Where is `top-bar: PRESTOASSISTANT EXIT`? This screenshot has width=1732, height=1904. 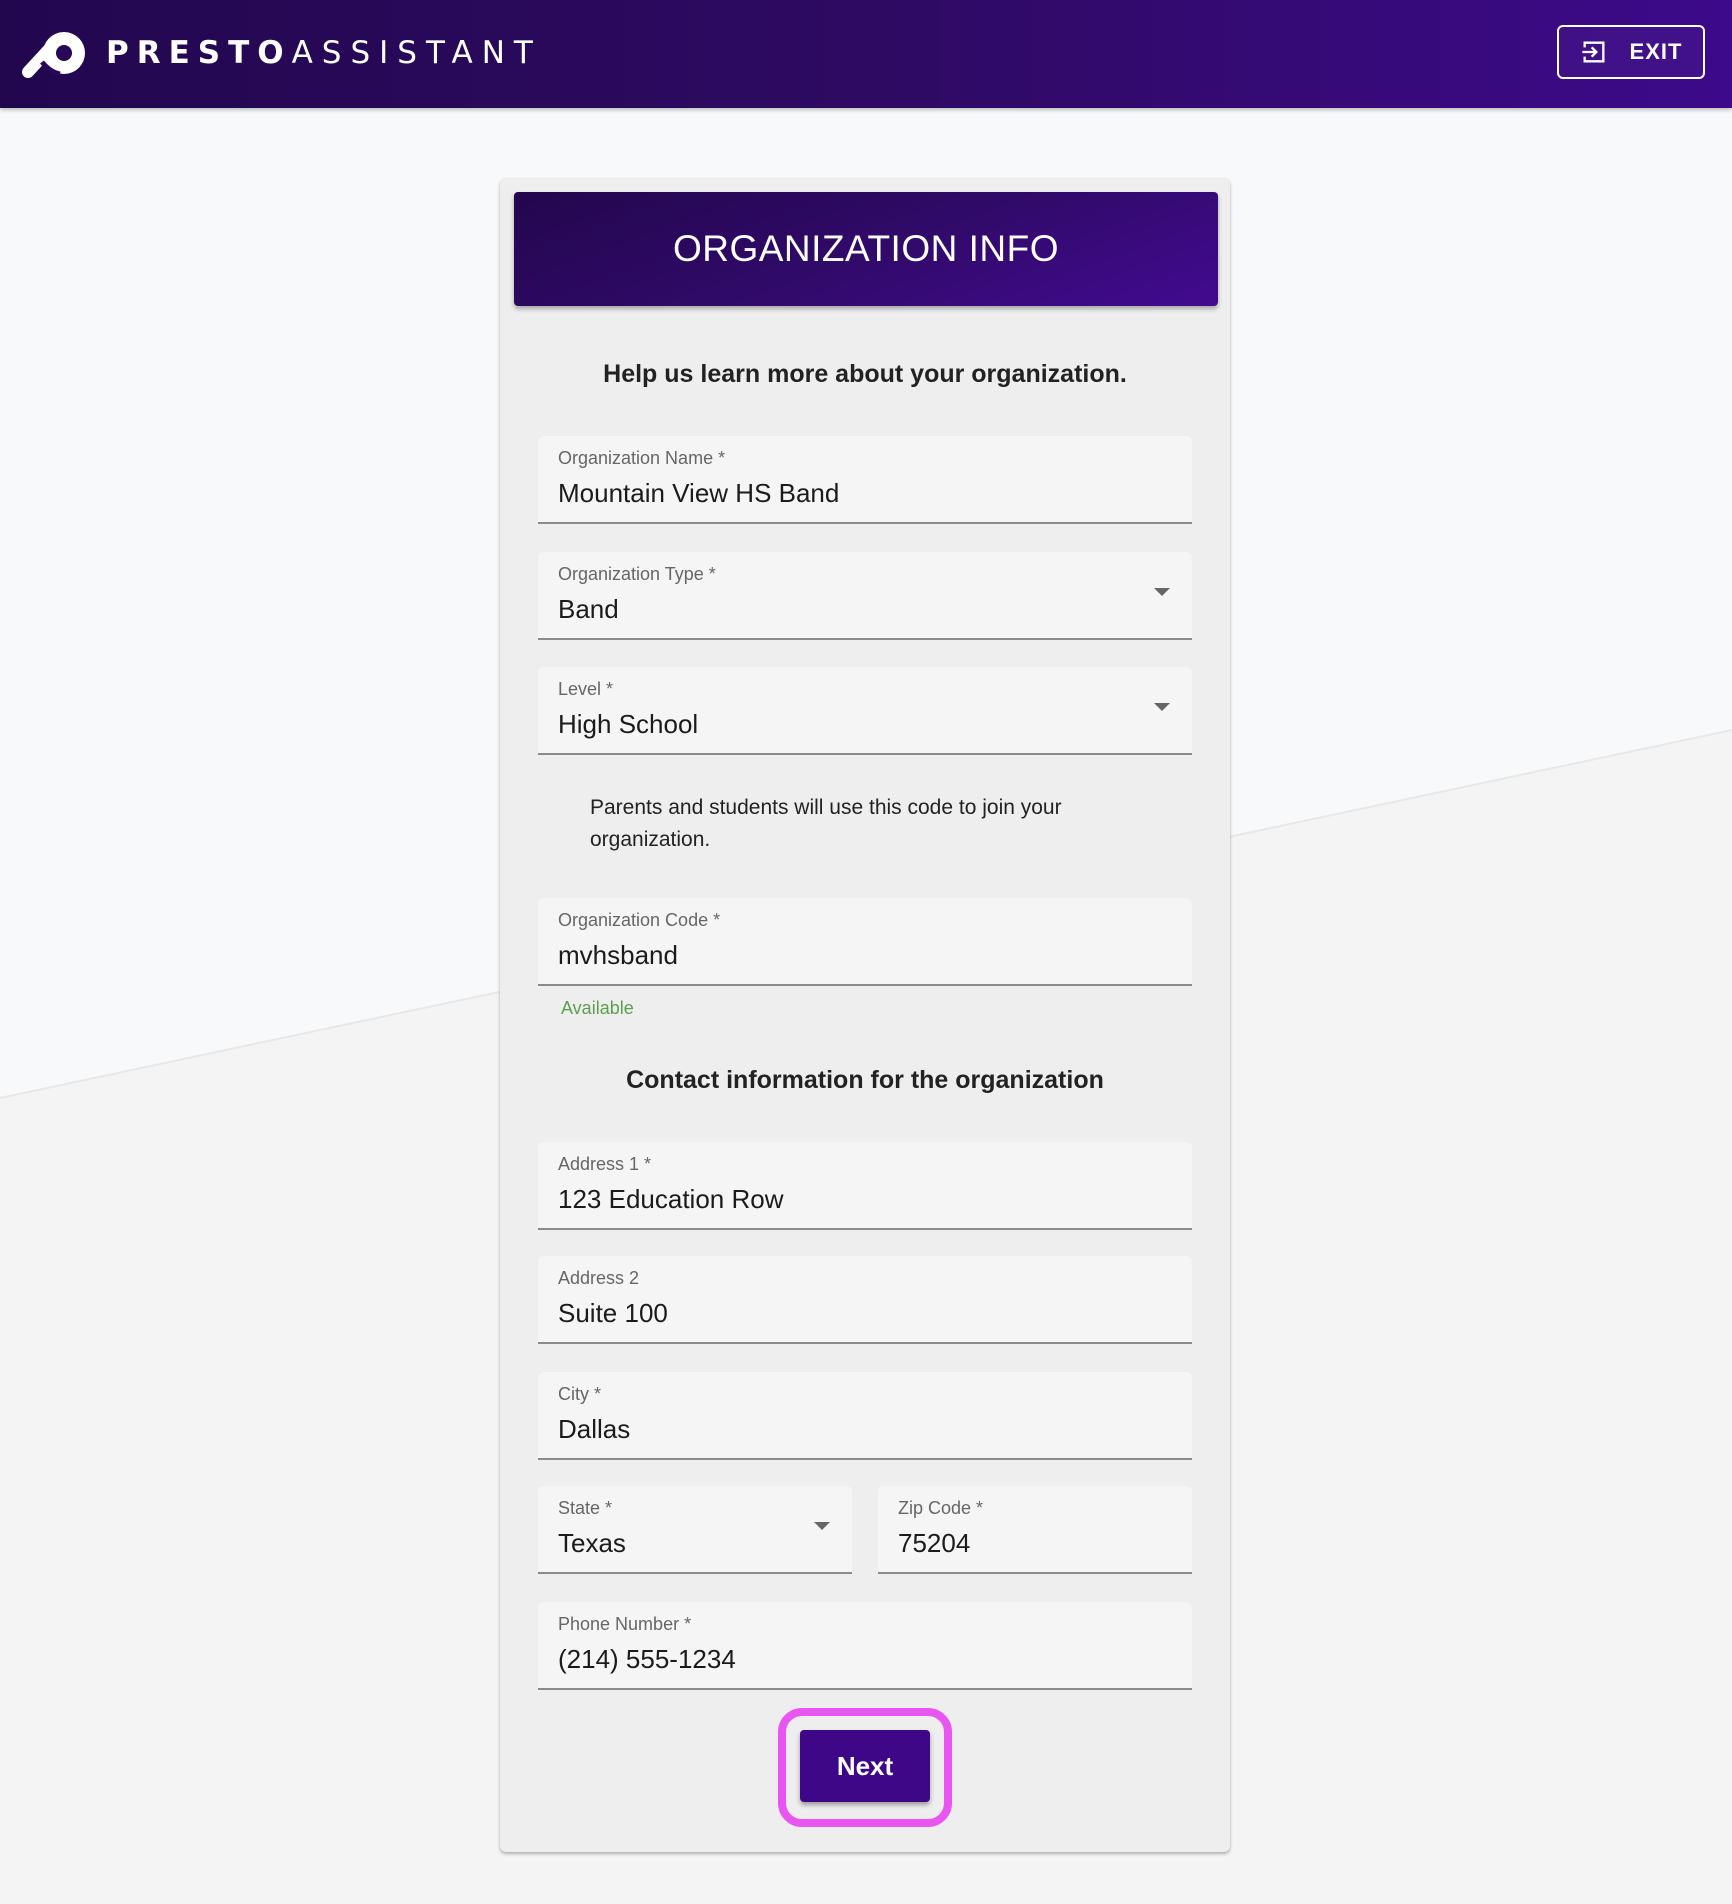 top-bar: PRESTOASSISTANT EXIT is located at coordinates (866, 54).